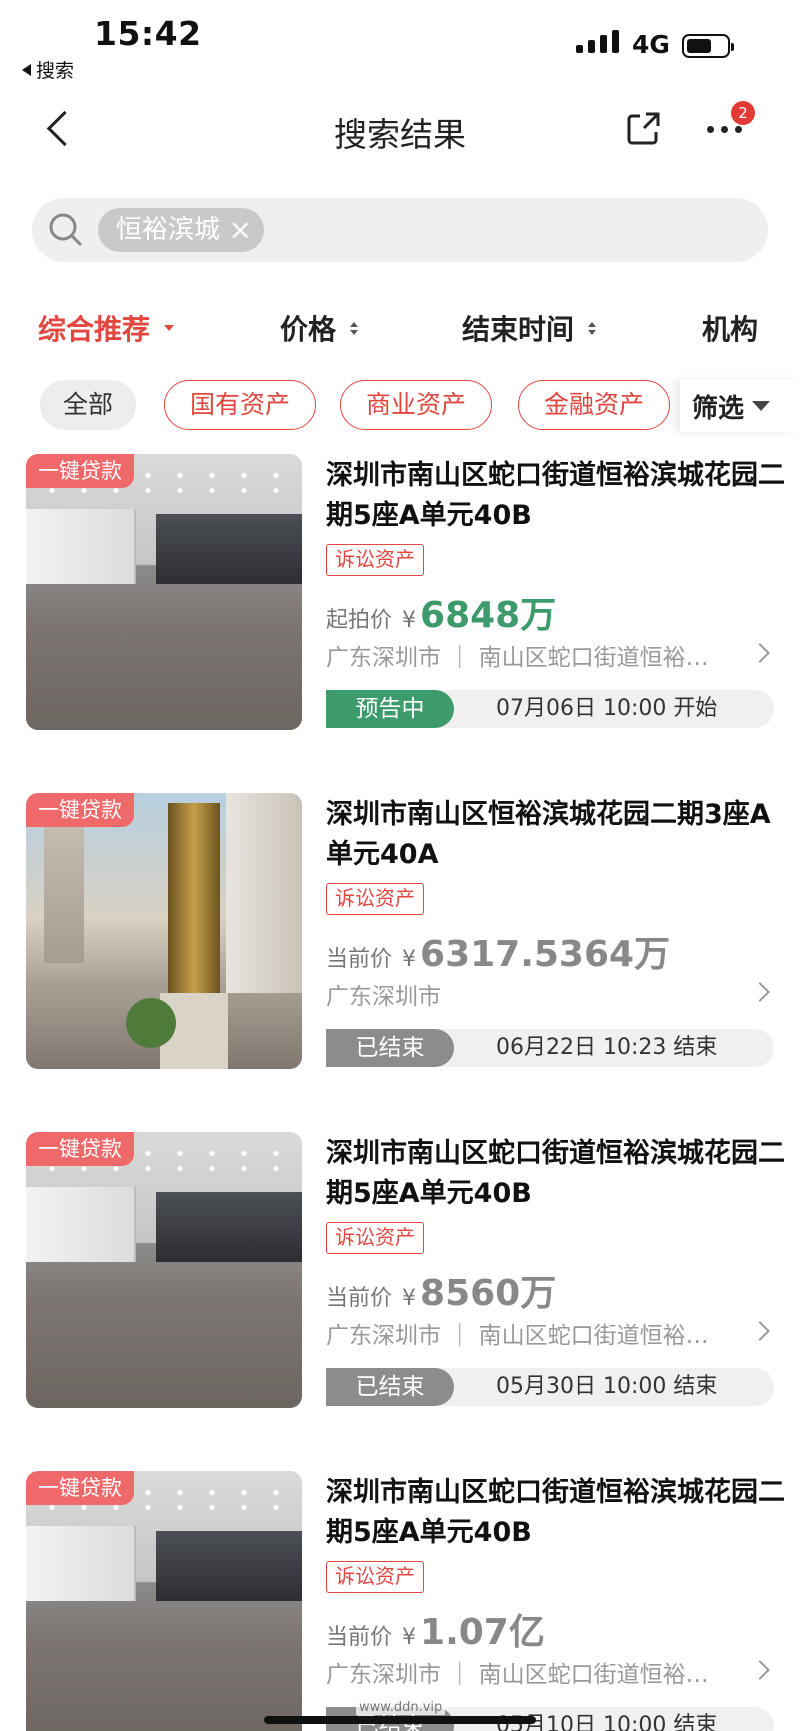  I want to click on status-row: 已结束 05月30日 10:00 结束, so click(550, 1387).